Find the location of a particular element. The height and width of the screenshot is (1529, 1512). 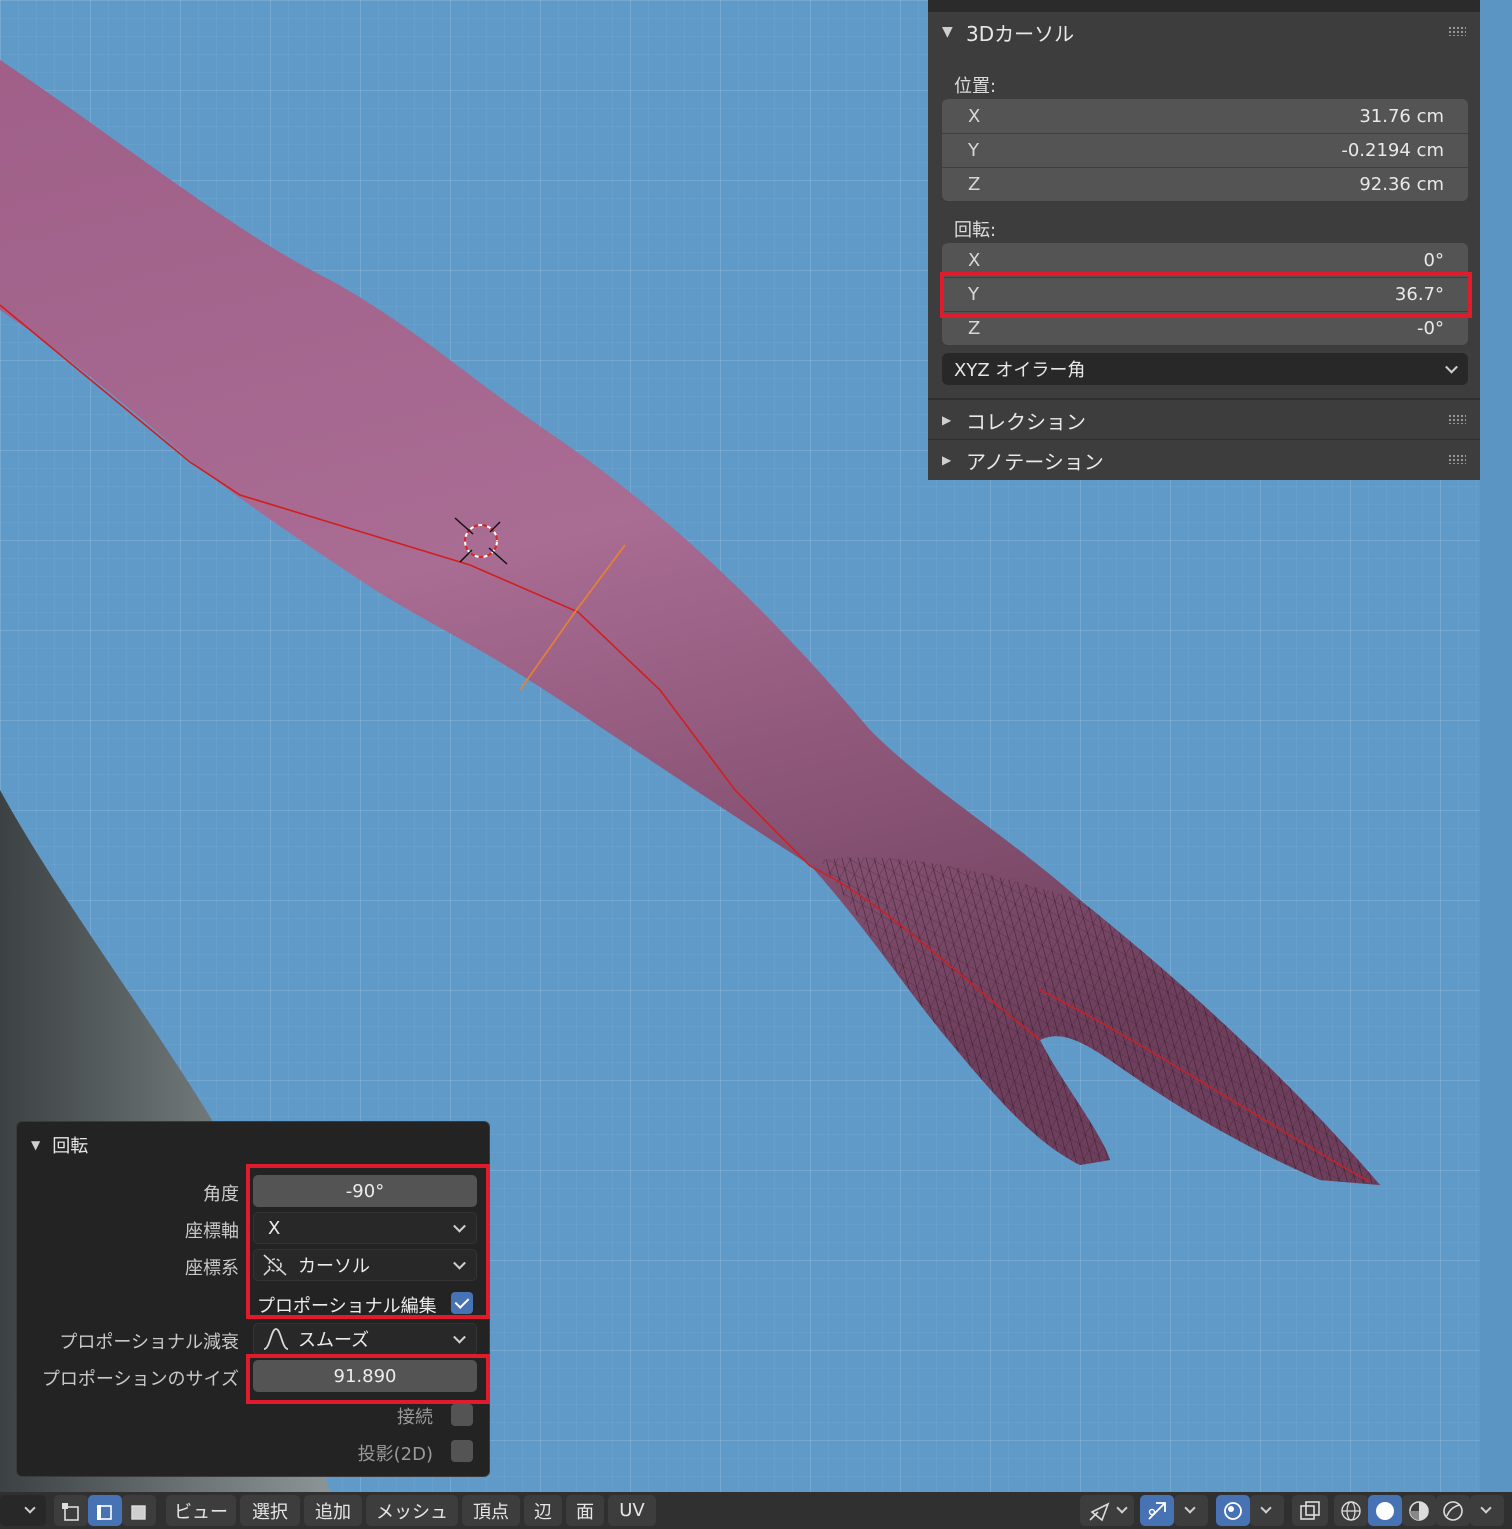

axis-label: 座標軸 is located at coordinates (212, 1231).